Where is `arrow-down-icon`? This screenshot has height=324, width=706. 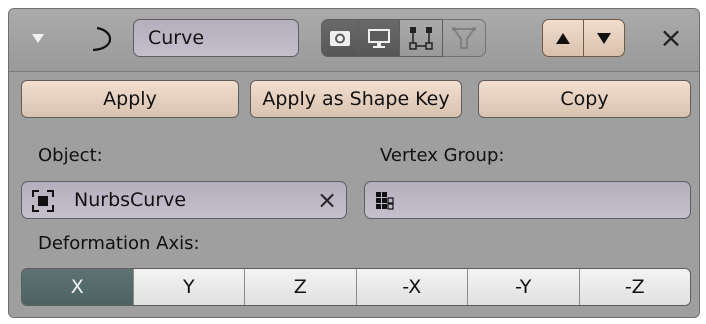
arrow-down-icon is located at coordinates (604, 38).